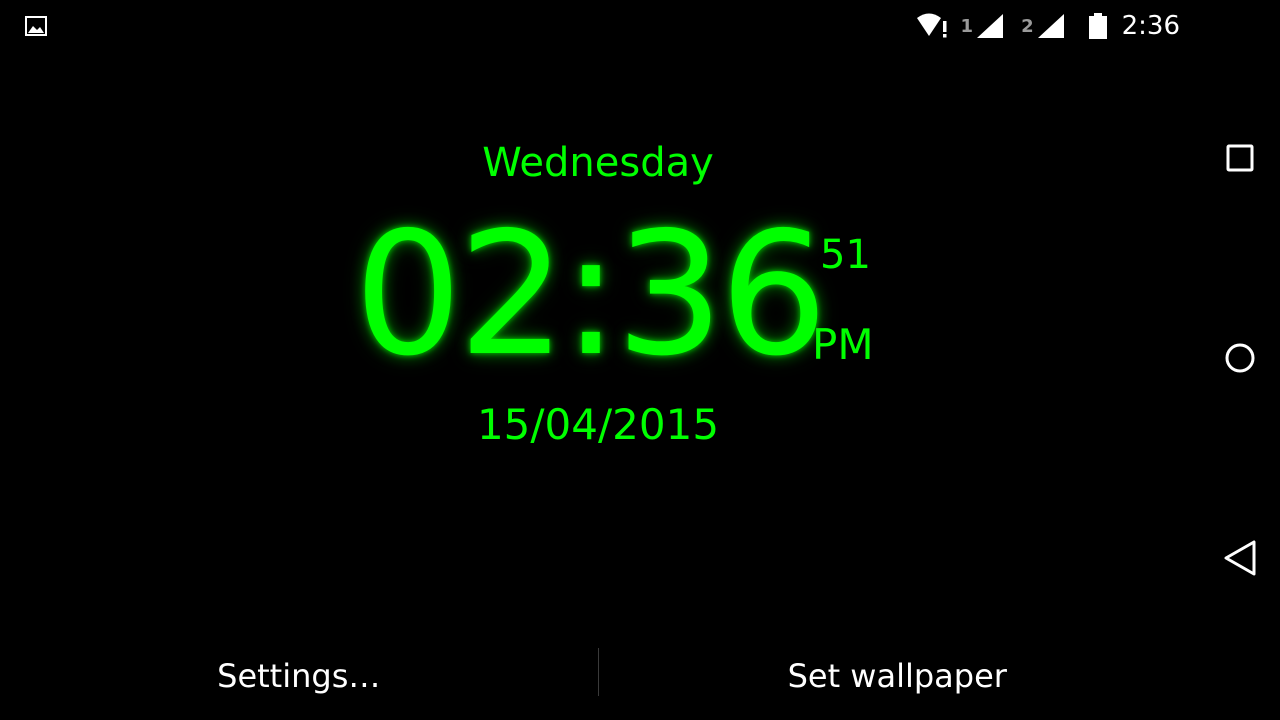 Image resolution: width=1280 pixels, height=720 pixels. I want to click on clock-date: 15/04/2015, so click(598, 424).